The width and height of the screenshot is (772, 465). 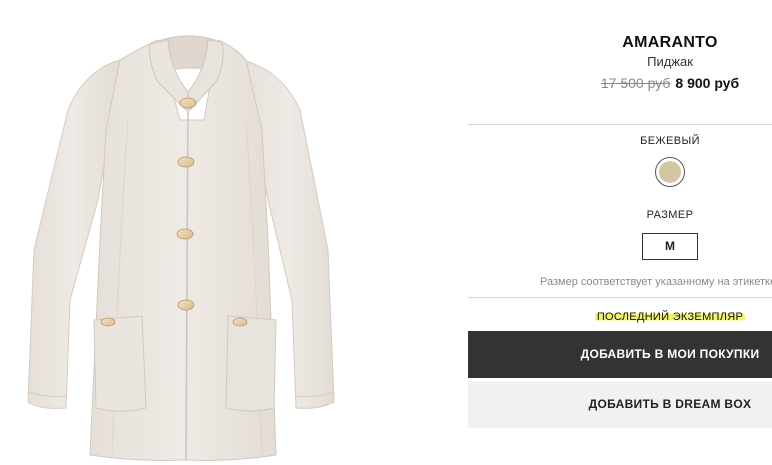 What do you see at coordinates (670, 354) in the screenshot?
I see `add-to-cart-label: ДОБАВИТЬ В МОИ ПОКУПКИ` at bounding box center [670, 354].